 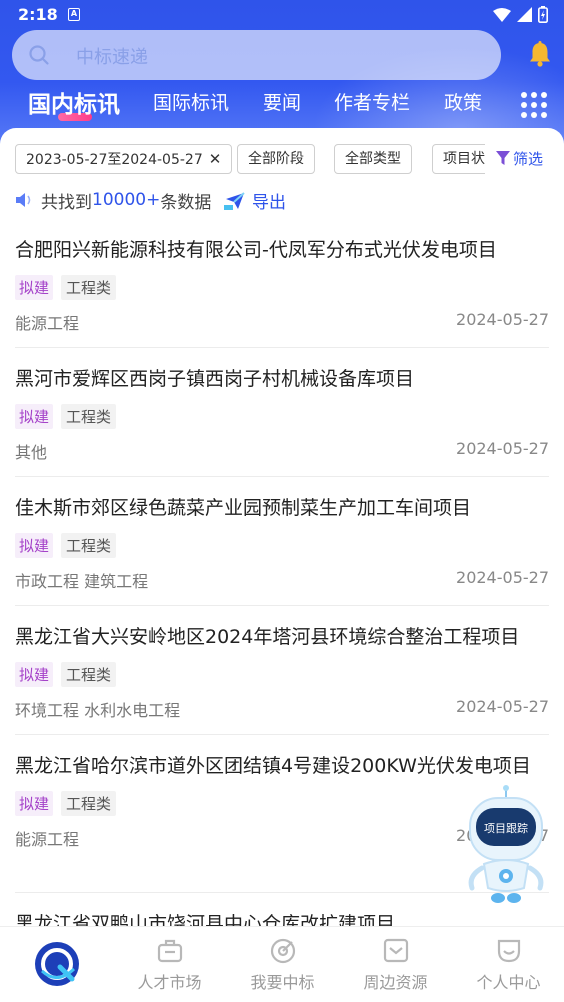 What do you see at coordinates (234, 200) in the screenshot?
I see `export-icon` at bounding box center [234, 200].